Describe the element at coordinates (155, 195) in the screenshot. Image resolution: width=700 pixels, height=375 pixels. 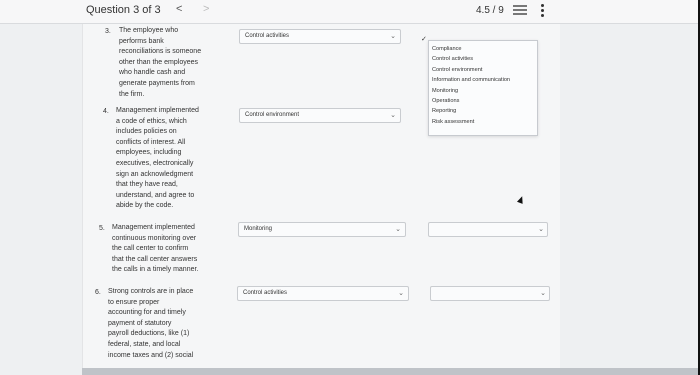
I see `question-line: understand, and agree to` at that location.